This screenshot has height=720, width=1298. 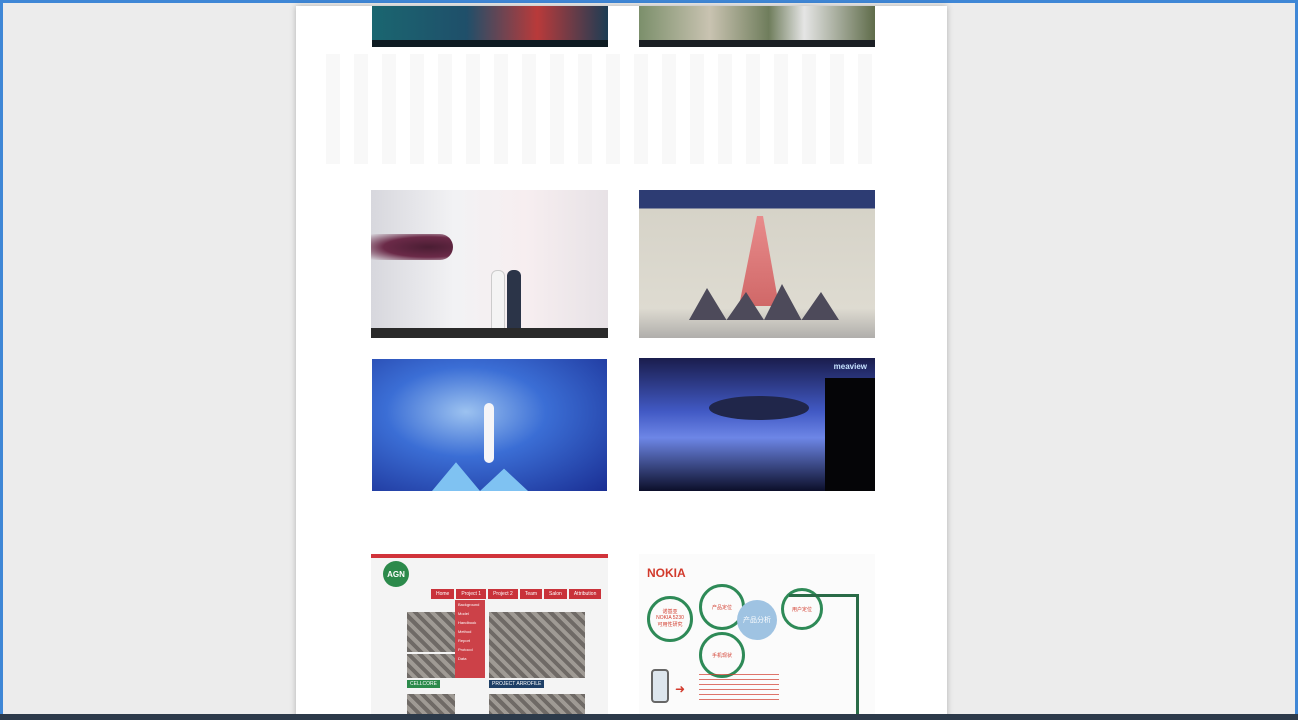 I want to click on agn-menu-item: Handbook, so click(x=467, y=622).